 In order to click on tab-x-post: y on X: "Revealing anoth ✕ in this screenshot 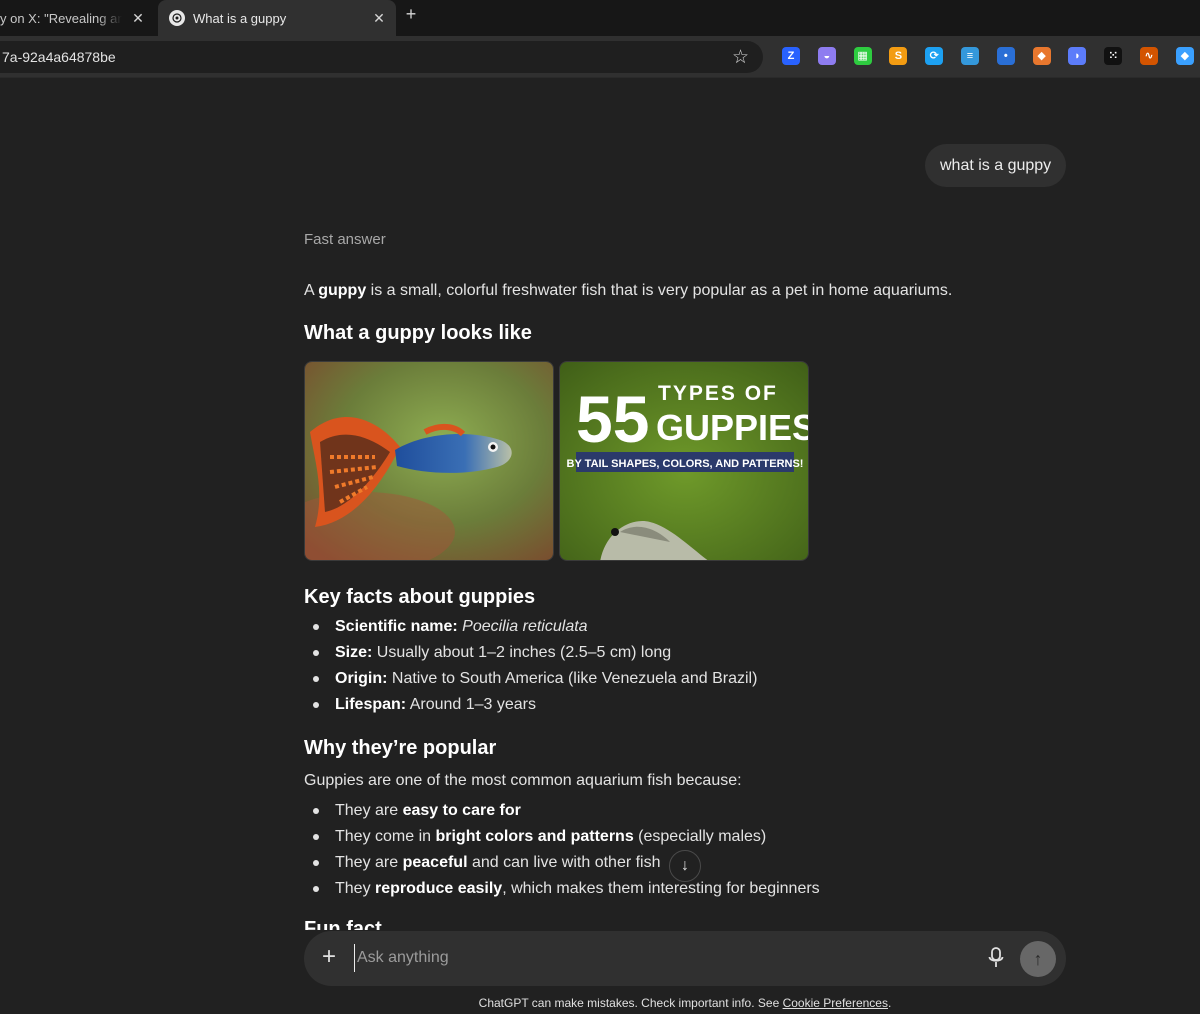, I will do `click(77, 18)`.